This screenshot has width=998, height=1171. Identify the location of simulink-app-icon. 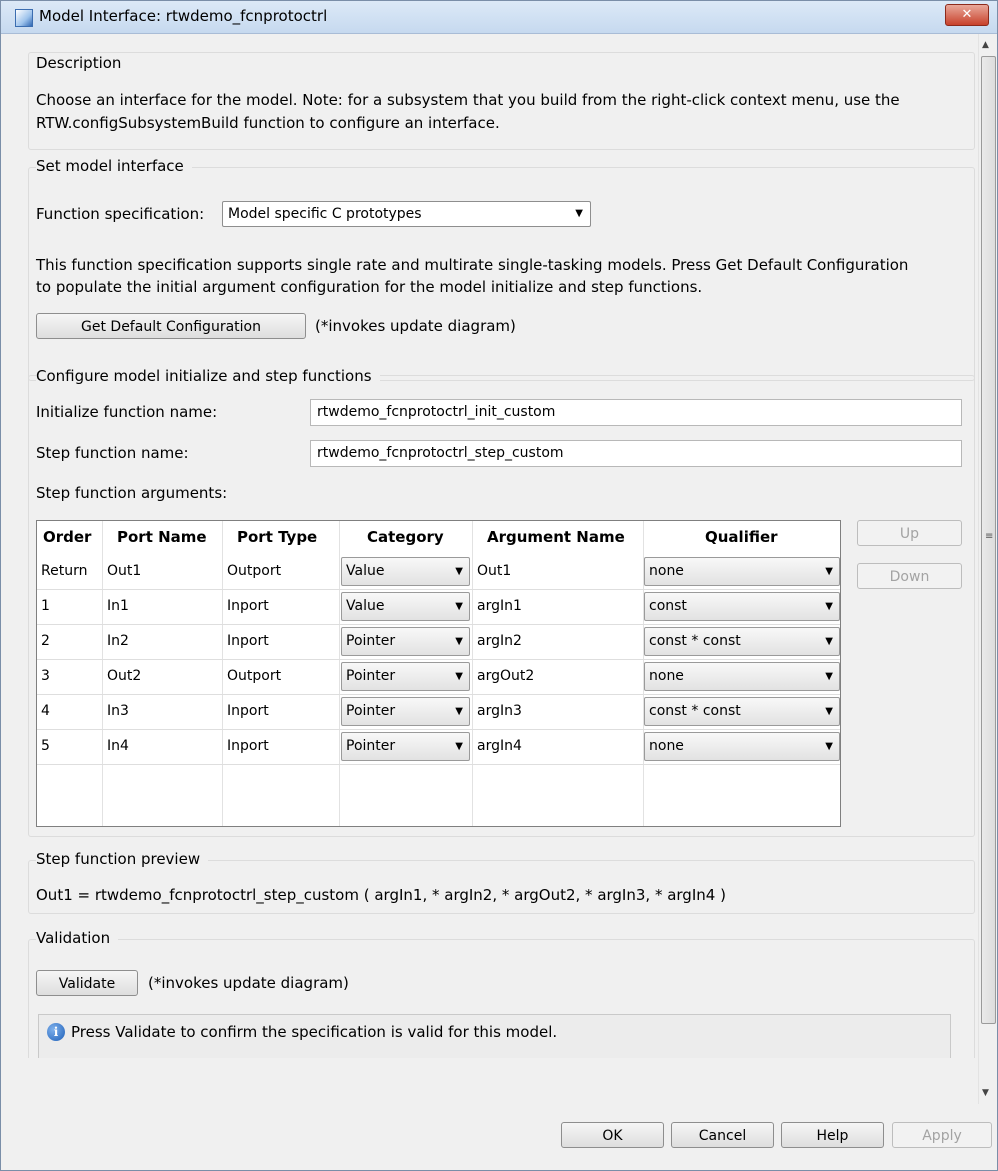
(24, 18).